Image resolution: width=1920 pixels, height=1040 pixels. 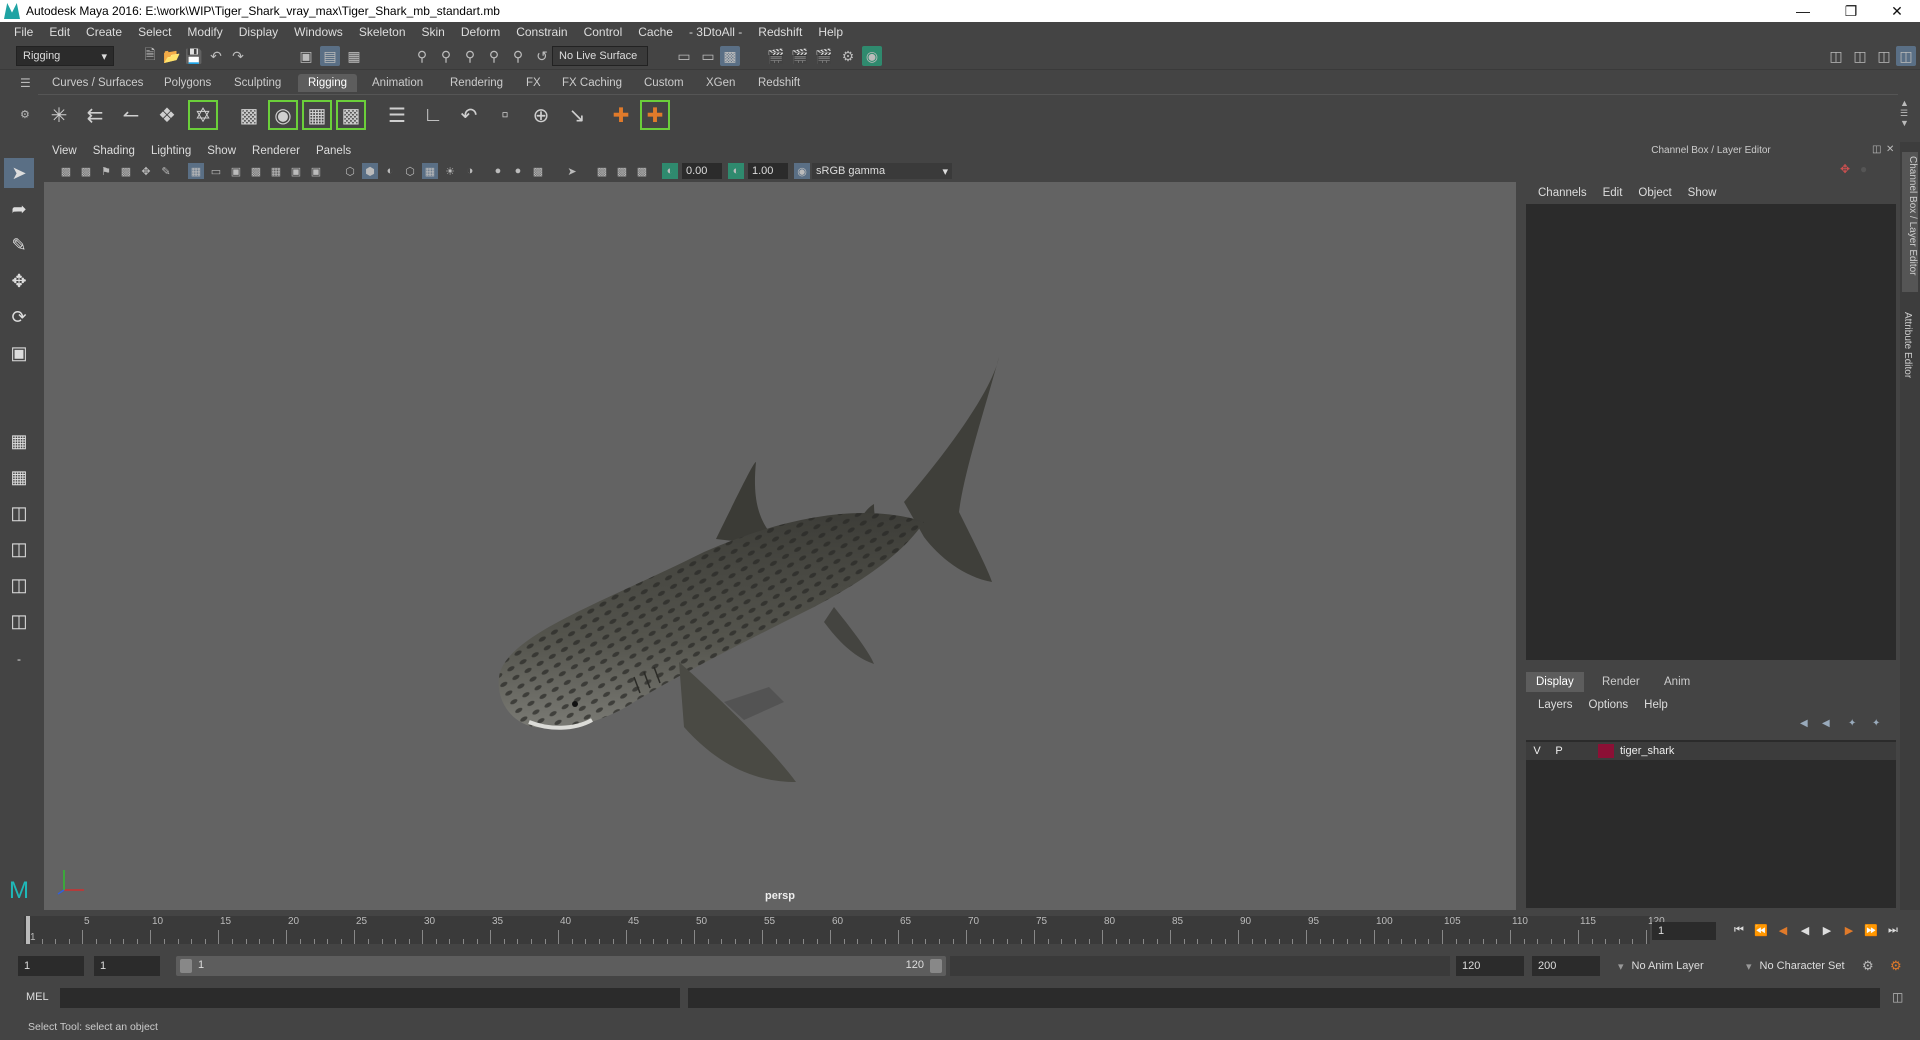 What do you see at coordinates (538, 171) in the screenshot?
I see `anti-aliasing-icon: ▩` at bounding box center [538, 171].